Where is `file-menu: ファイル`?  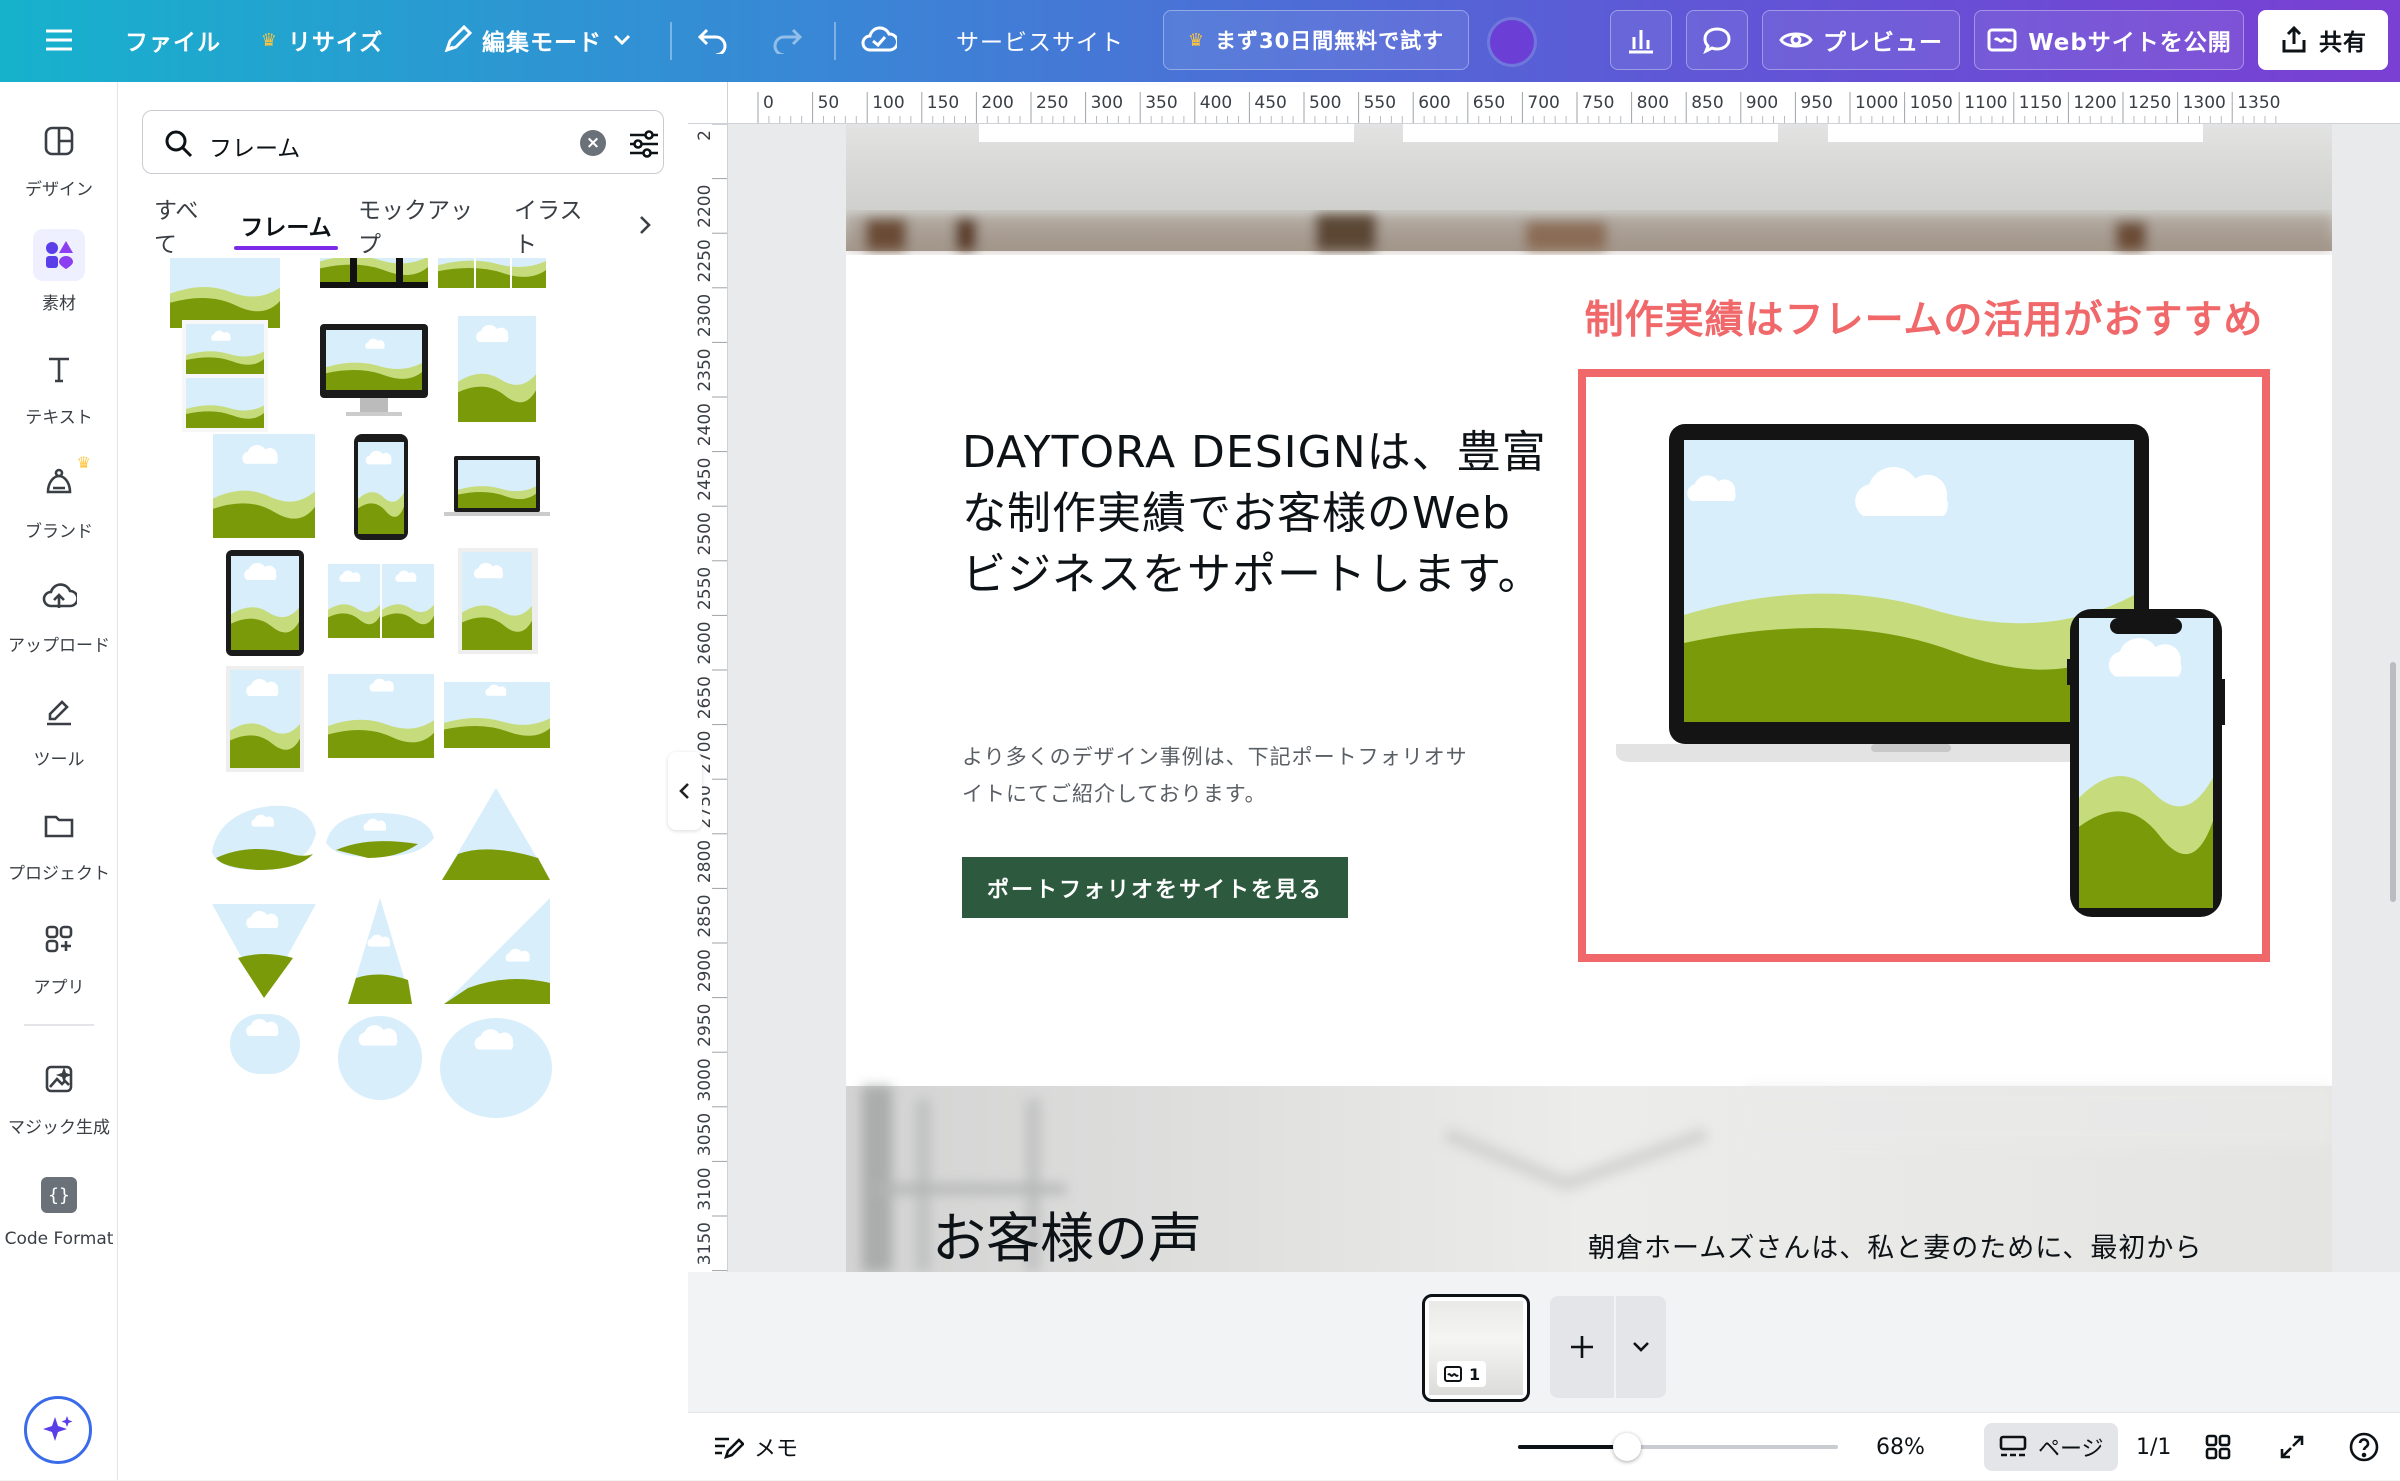 file-menu: ファイル is located at coordinates (173, 40).